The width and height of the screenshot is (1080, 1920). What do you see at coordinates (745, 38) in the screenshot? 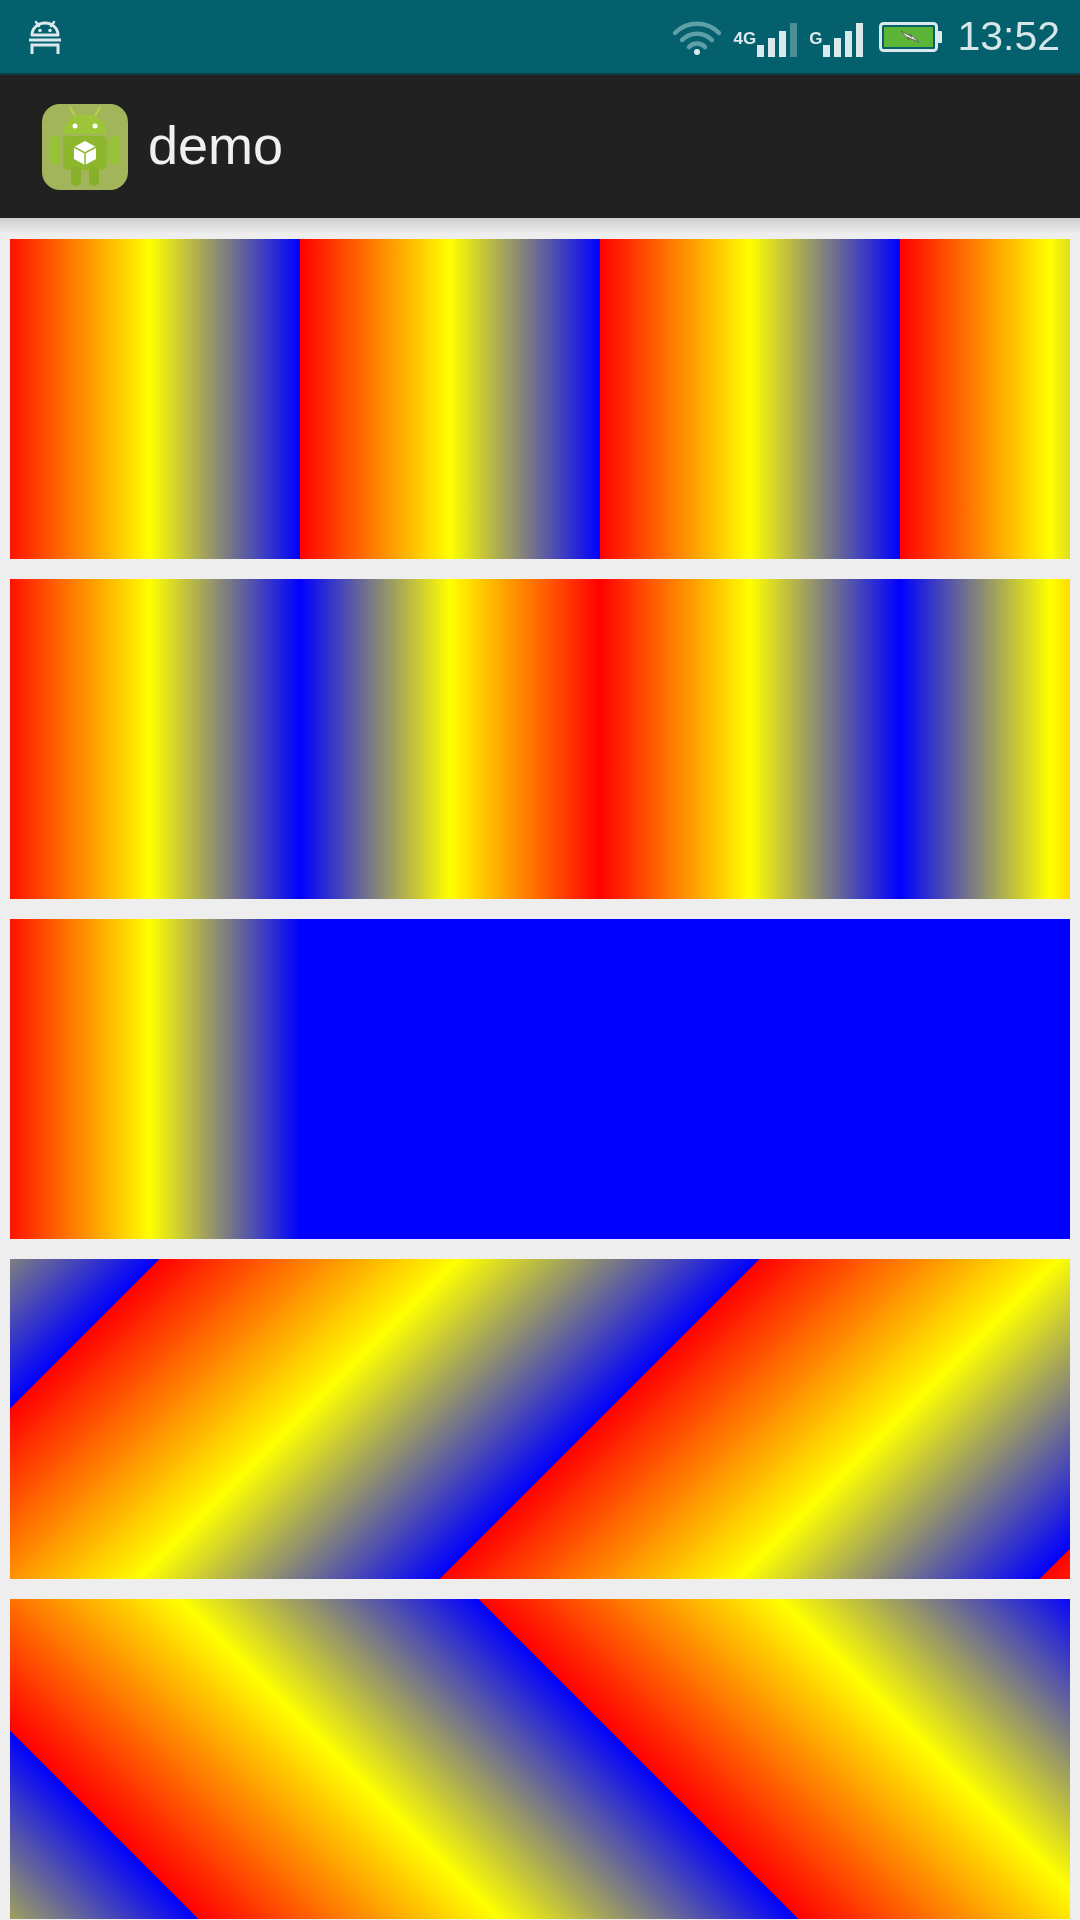
I see `network-type-label: 4G` at bounding box center [745, 38].